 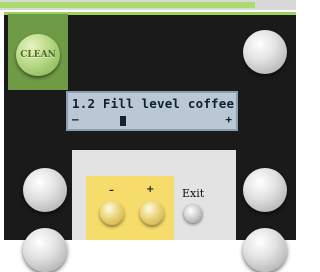 I want to click on clean-button: CLEAN, so click(x=38, y=55).